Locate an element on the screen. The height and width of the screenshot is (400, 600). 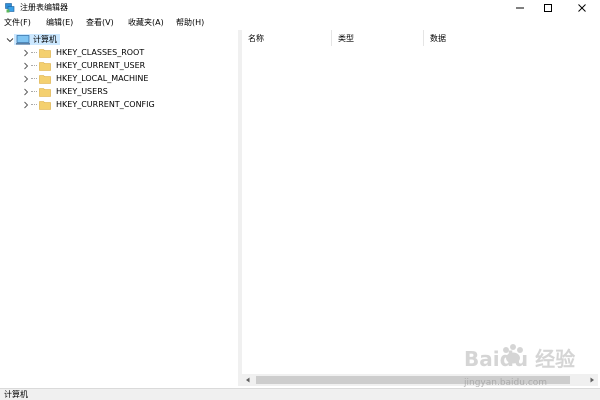
column-header-label: 类型 is located at coordinates (346, 38).